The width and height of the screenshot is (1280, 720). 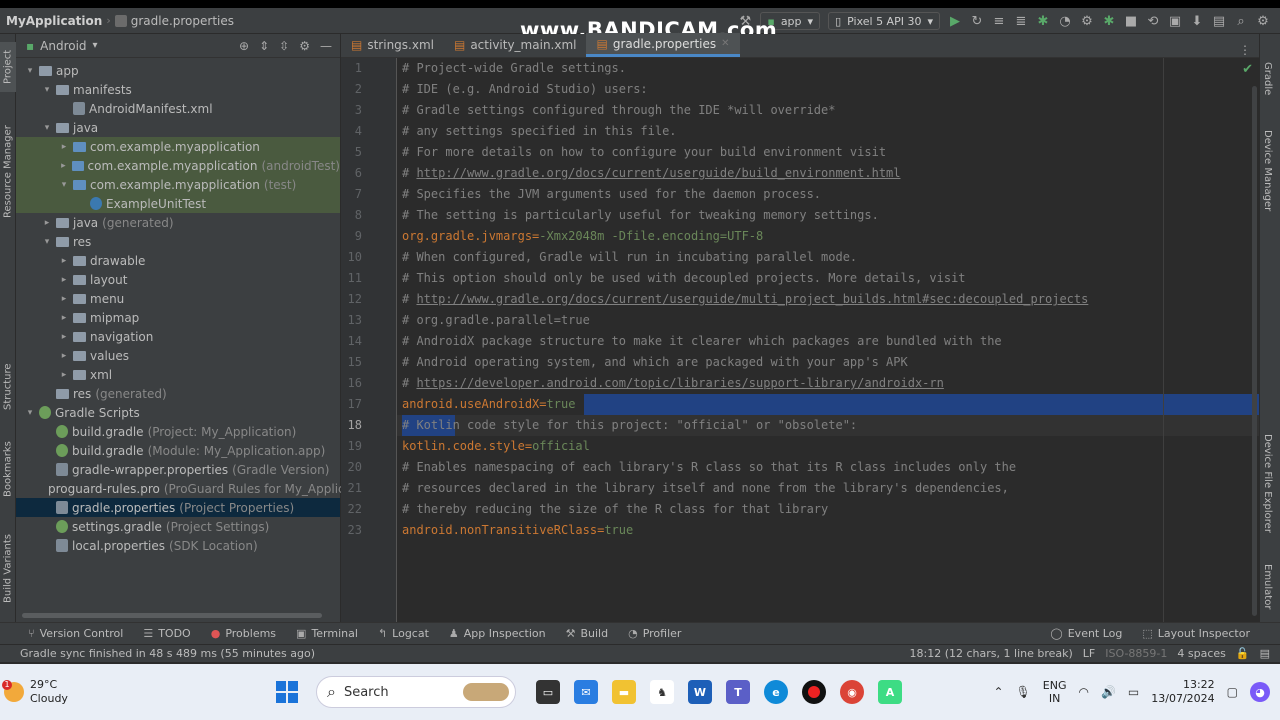 What do you see at coordinates (587, 633) in the screenshot?
I see `build-button: ⚒ Build` at bounding box center [587, 633].